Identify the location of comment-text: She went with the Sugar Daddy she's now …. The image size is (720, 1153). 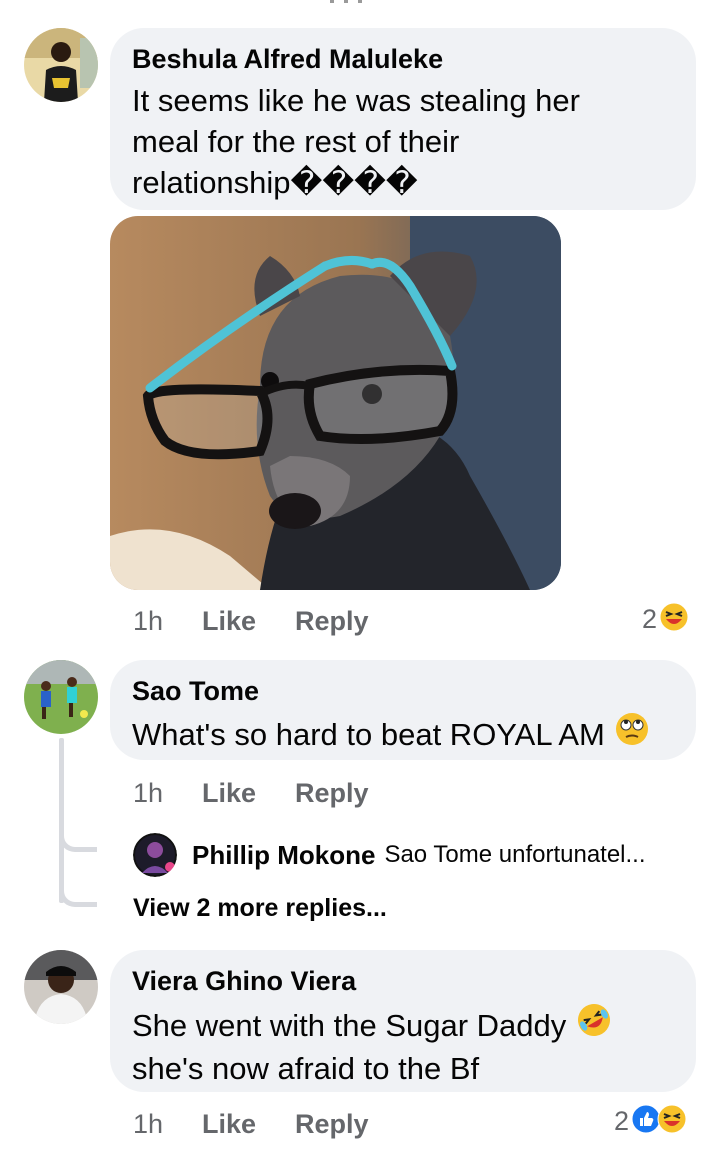
(372, 1045).